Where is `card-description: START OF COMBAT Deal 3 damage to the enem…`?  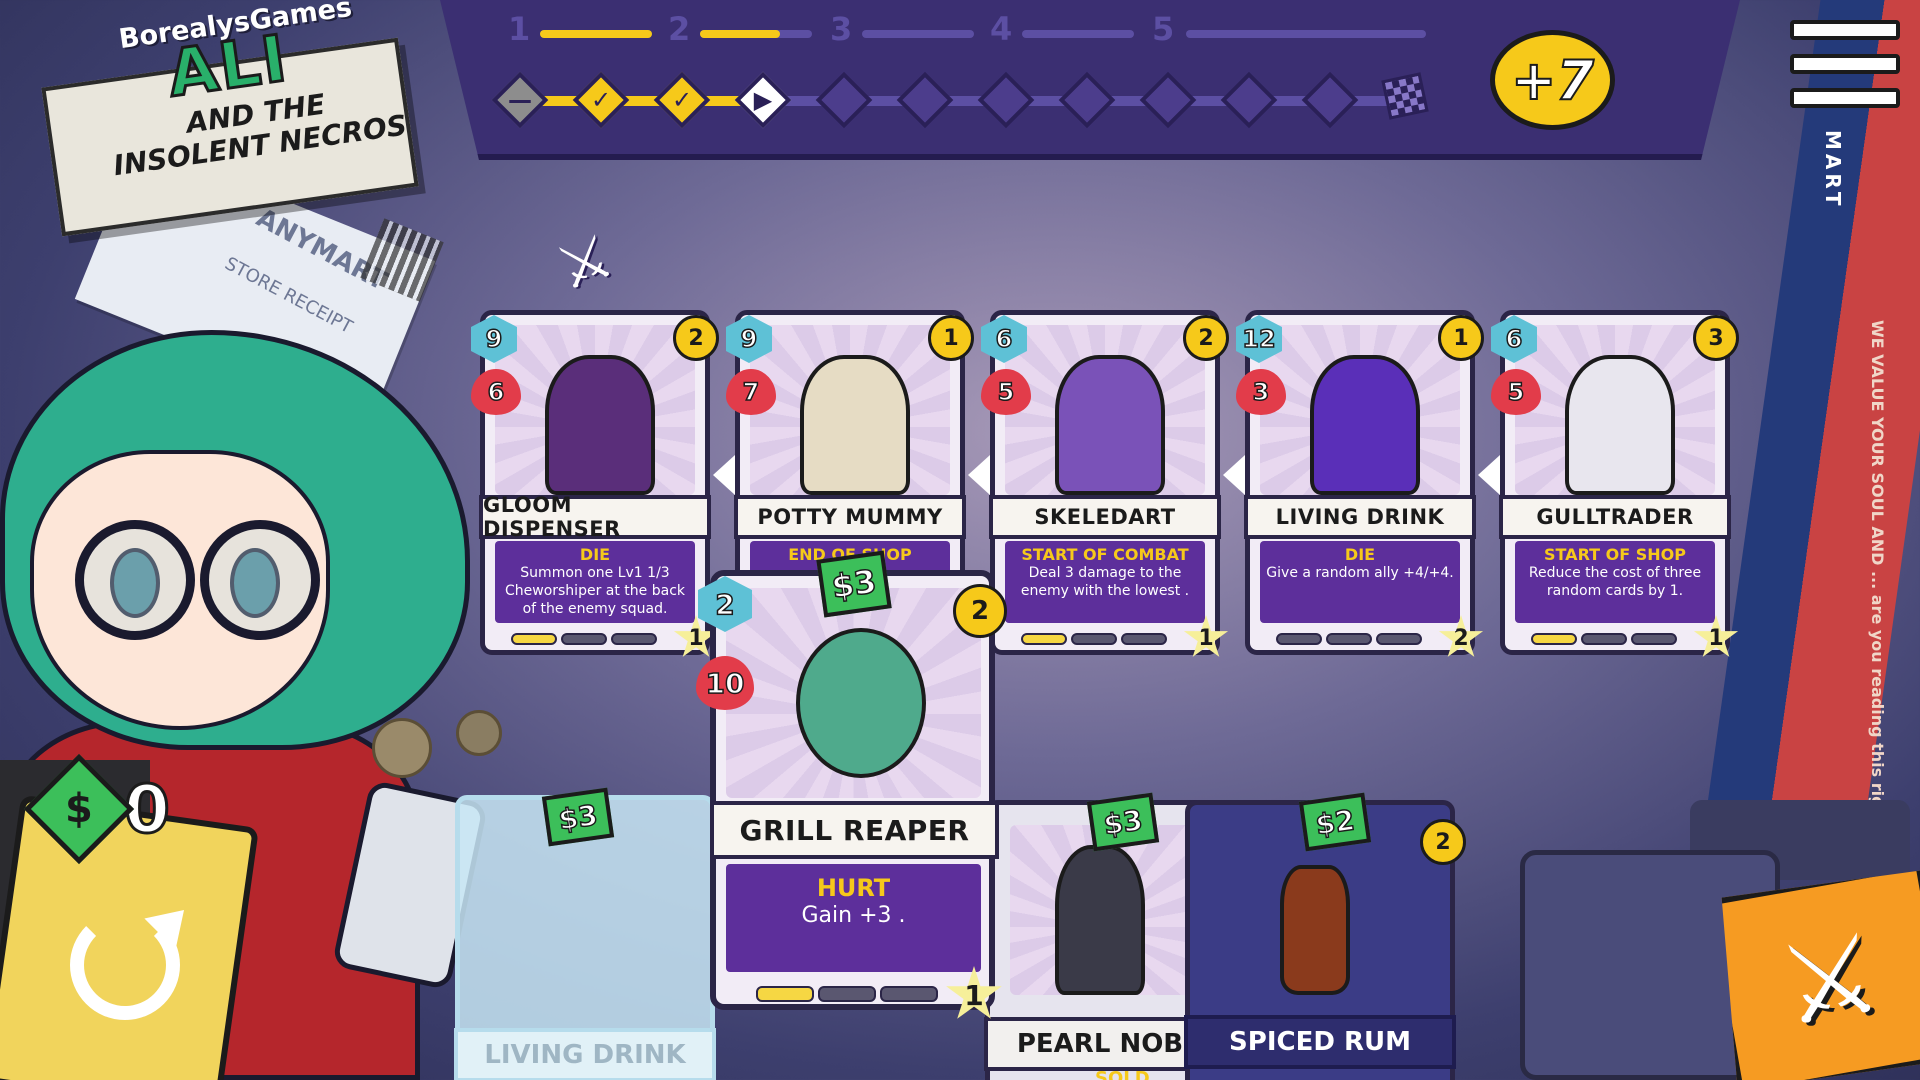 card-description: START OF COMBAT Deal 3 damage to the enem… is located at coordinates (1105, 582).